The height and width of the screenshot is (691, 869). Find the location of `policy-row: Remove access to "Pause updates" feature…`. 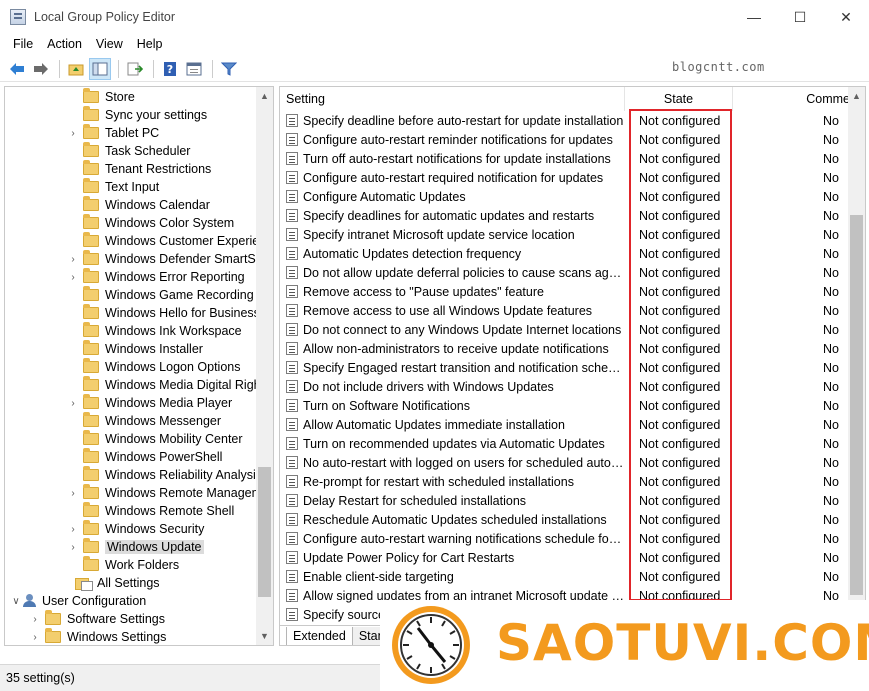

policy-row: Remove access to "Pause updates" feature… is located at coordinates (565, 291).